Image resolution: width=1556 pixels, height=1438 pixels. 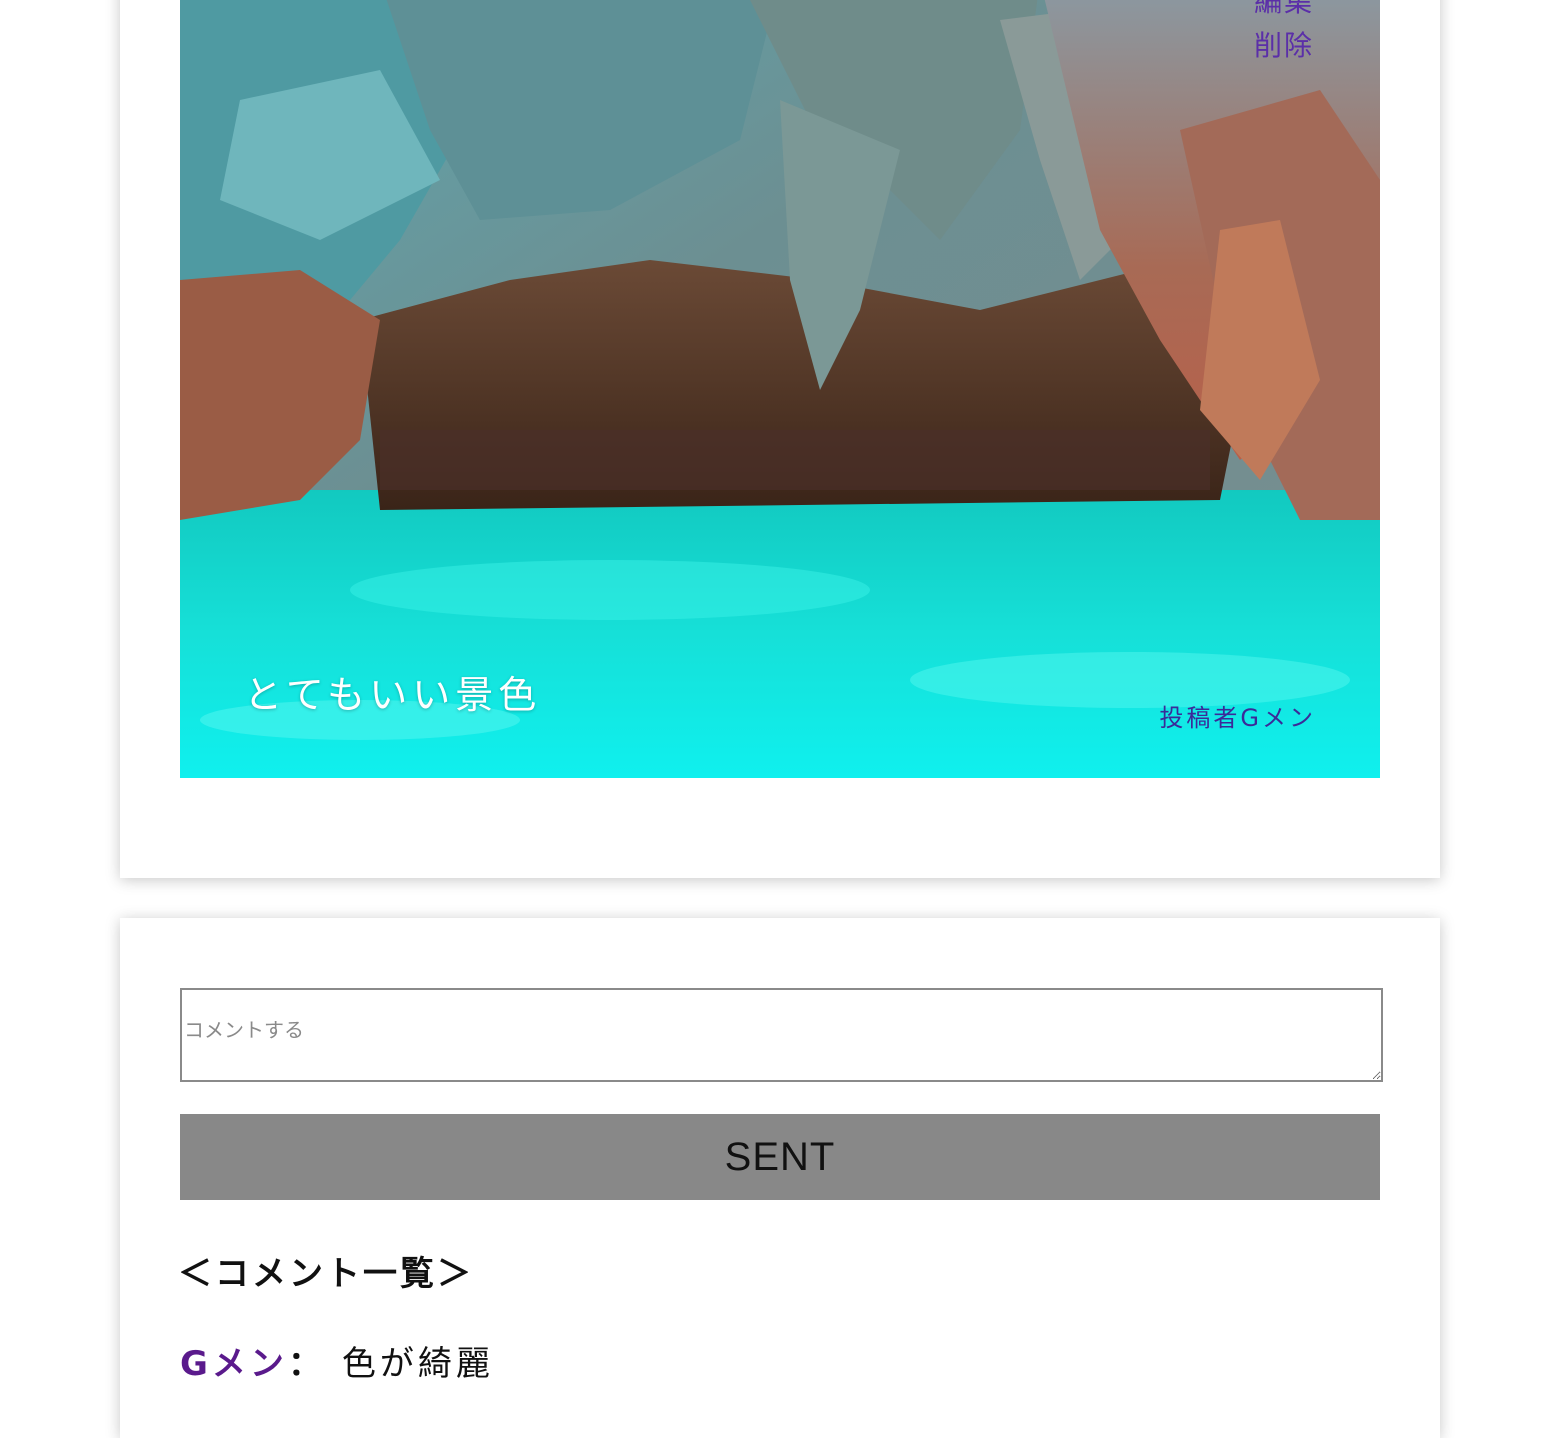 What do you see at coordinates (326, 1274) in the screenshot?
I see `comment-list-heading: ＜コメント一覧＞` at bounding box center [326, 1274].